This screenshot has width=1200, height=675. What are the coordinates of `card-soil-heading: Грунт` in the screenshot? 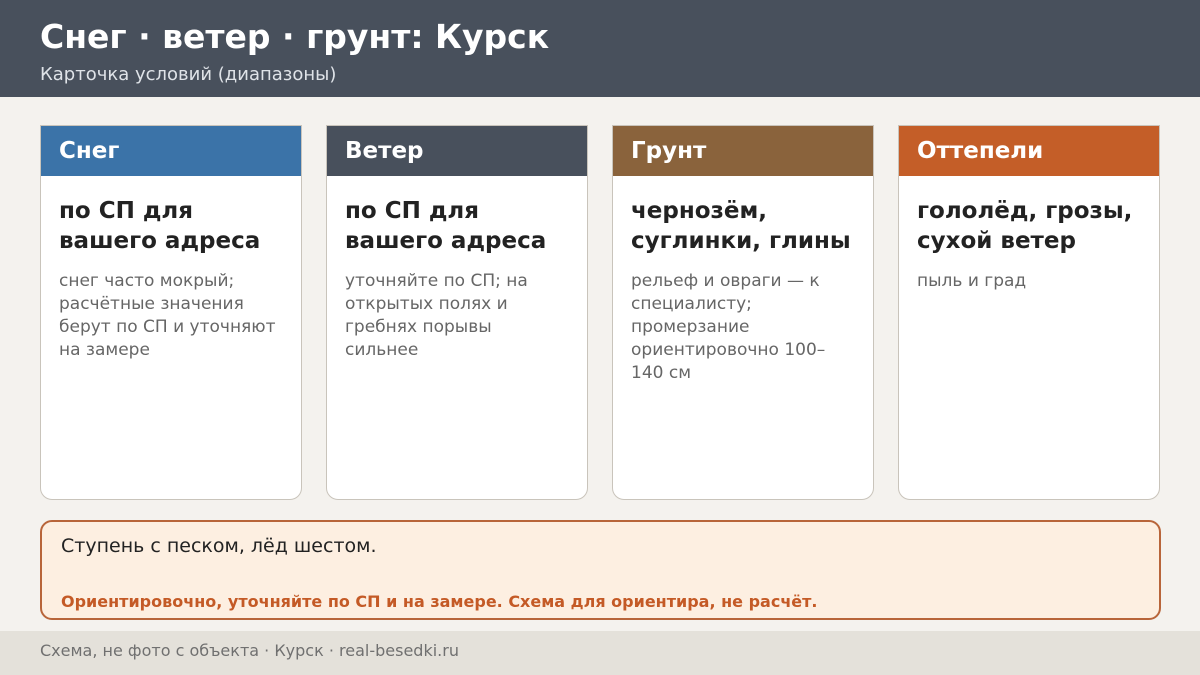 It's located at (743, 151).